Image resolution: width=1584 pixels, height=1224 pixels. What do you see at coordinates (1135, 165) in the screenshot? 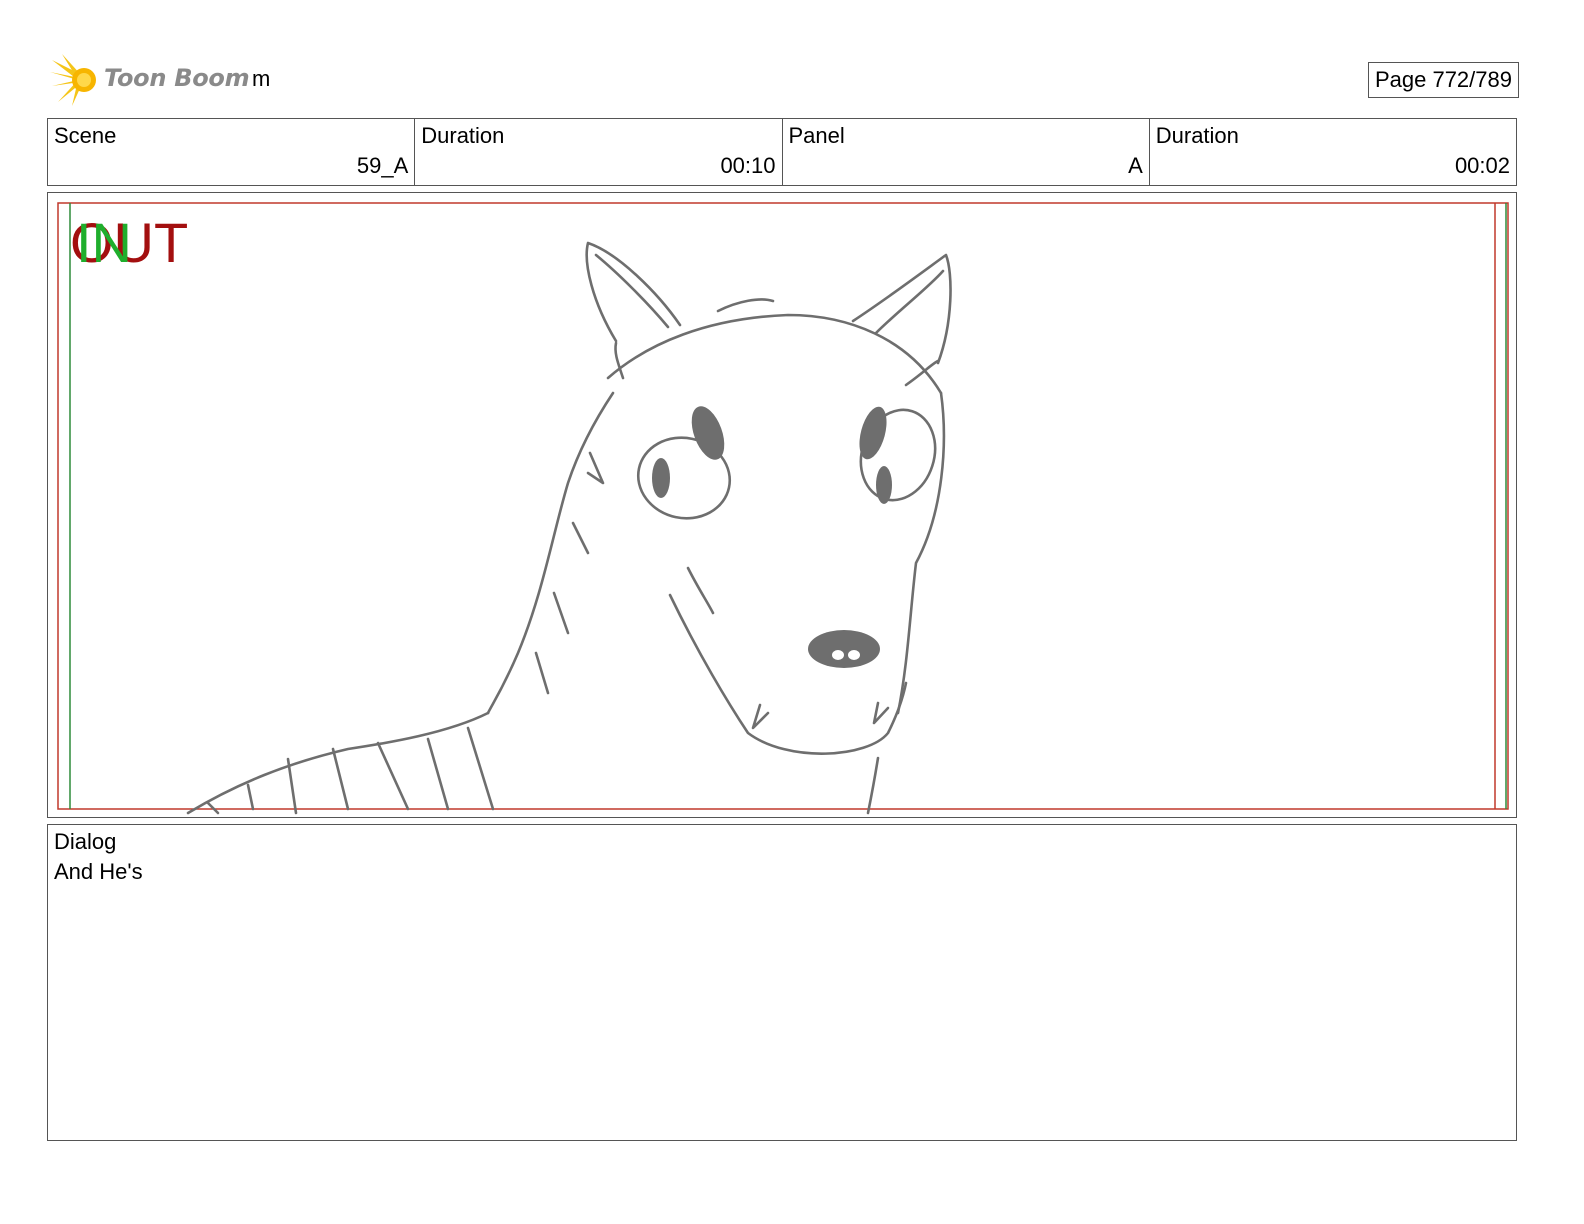
I see `panel-value: A` at bounding box center [1135, 165].